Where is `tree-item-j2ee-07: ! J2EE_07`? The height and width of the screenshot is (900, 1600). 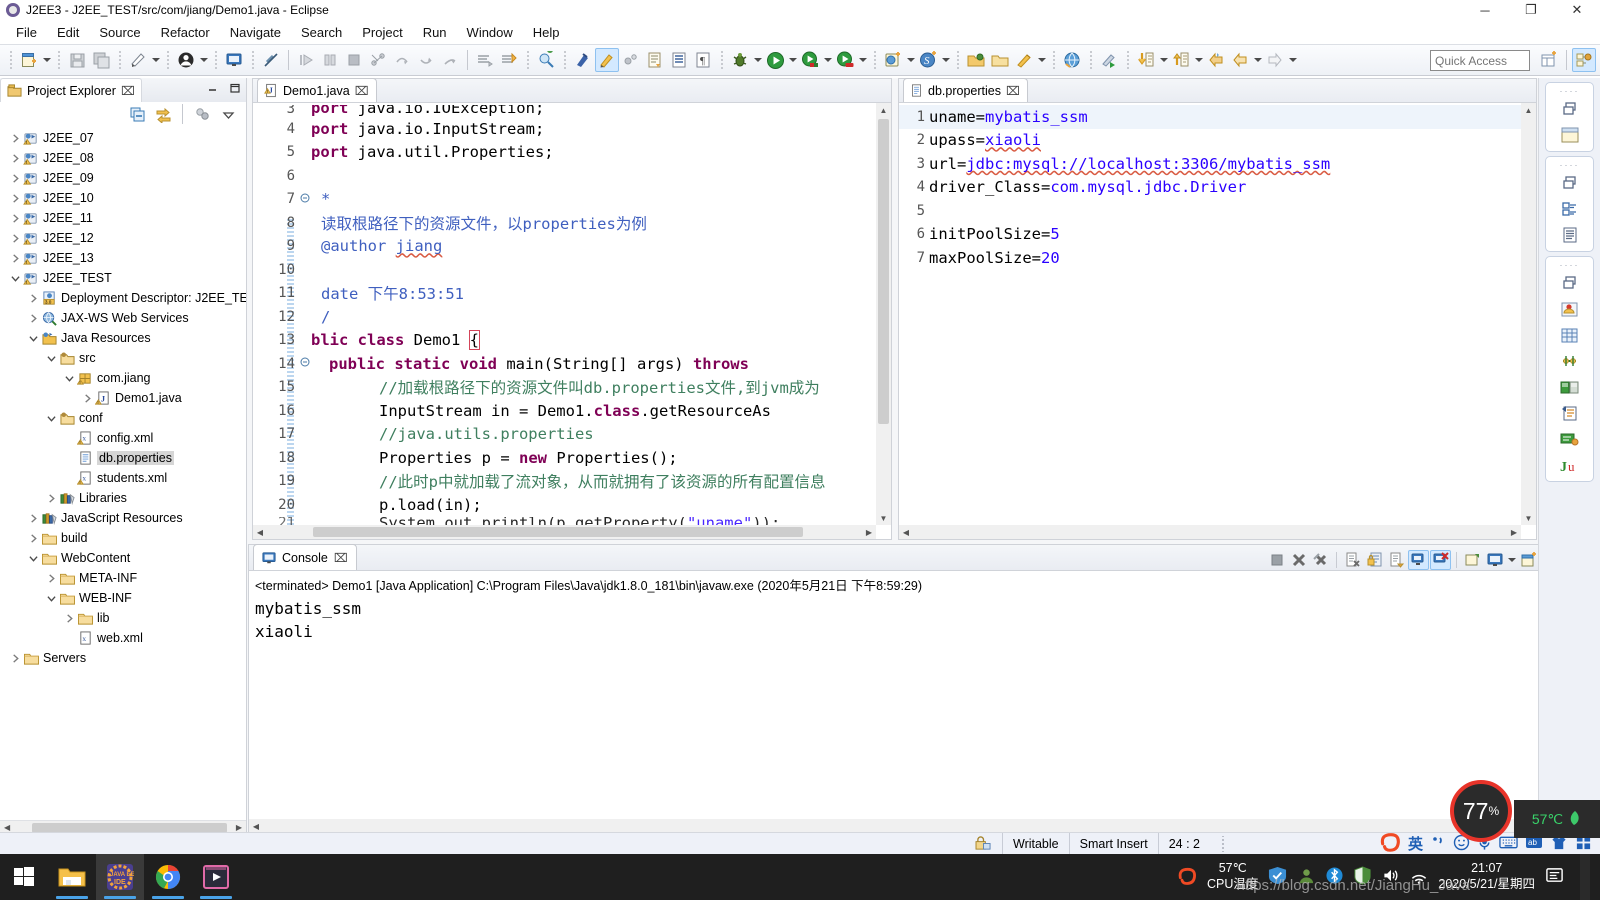
tree-item-j2ee-07: ! J2EE_07 is located at coordinates (123, 138).